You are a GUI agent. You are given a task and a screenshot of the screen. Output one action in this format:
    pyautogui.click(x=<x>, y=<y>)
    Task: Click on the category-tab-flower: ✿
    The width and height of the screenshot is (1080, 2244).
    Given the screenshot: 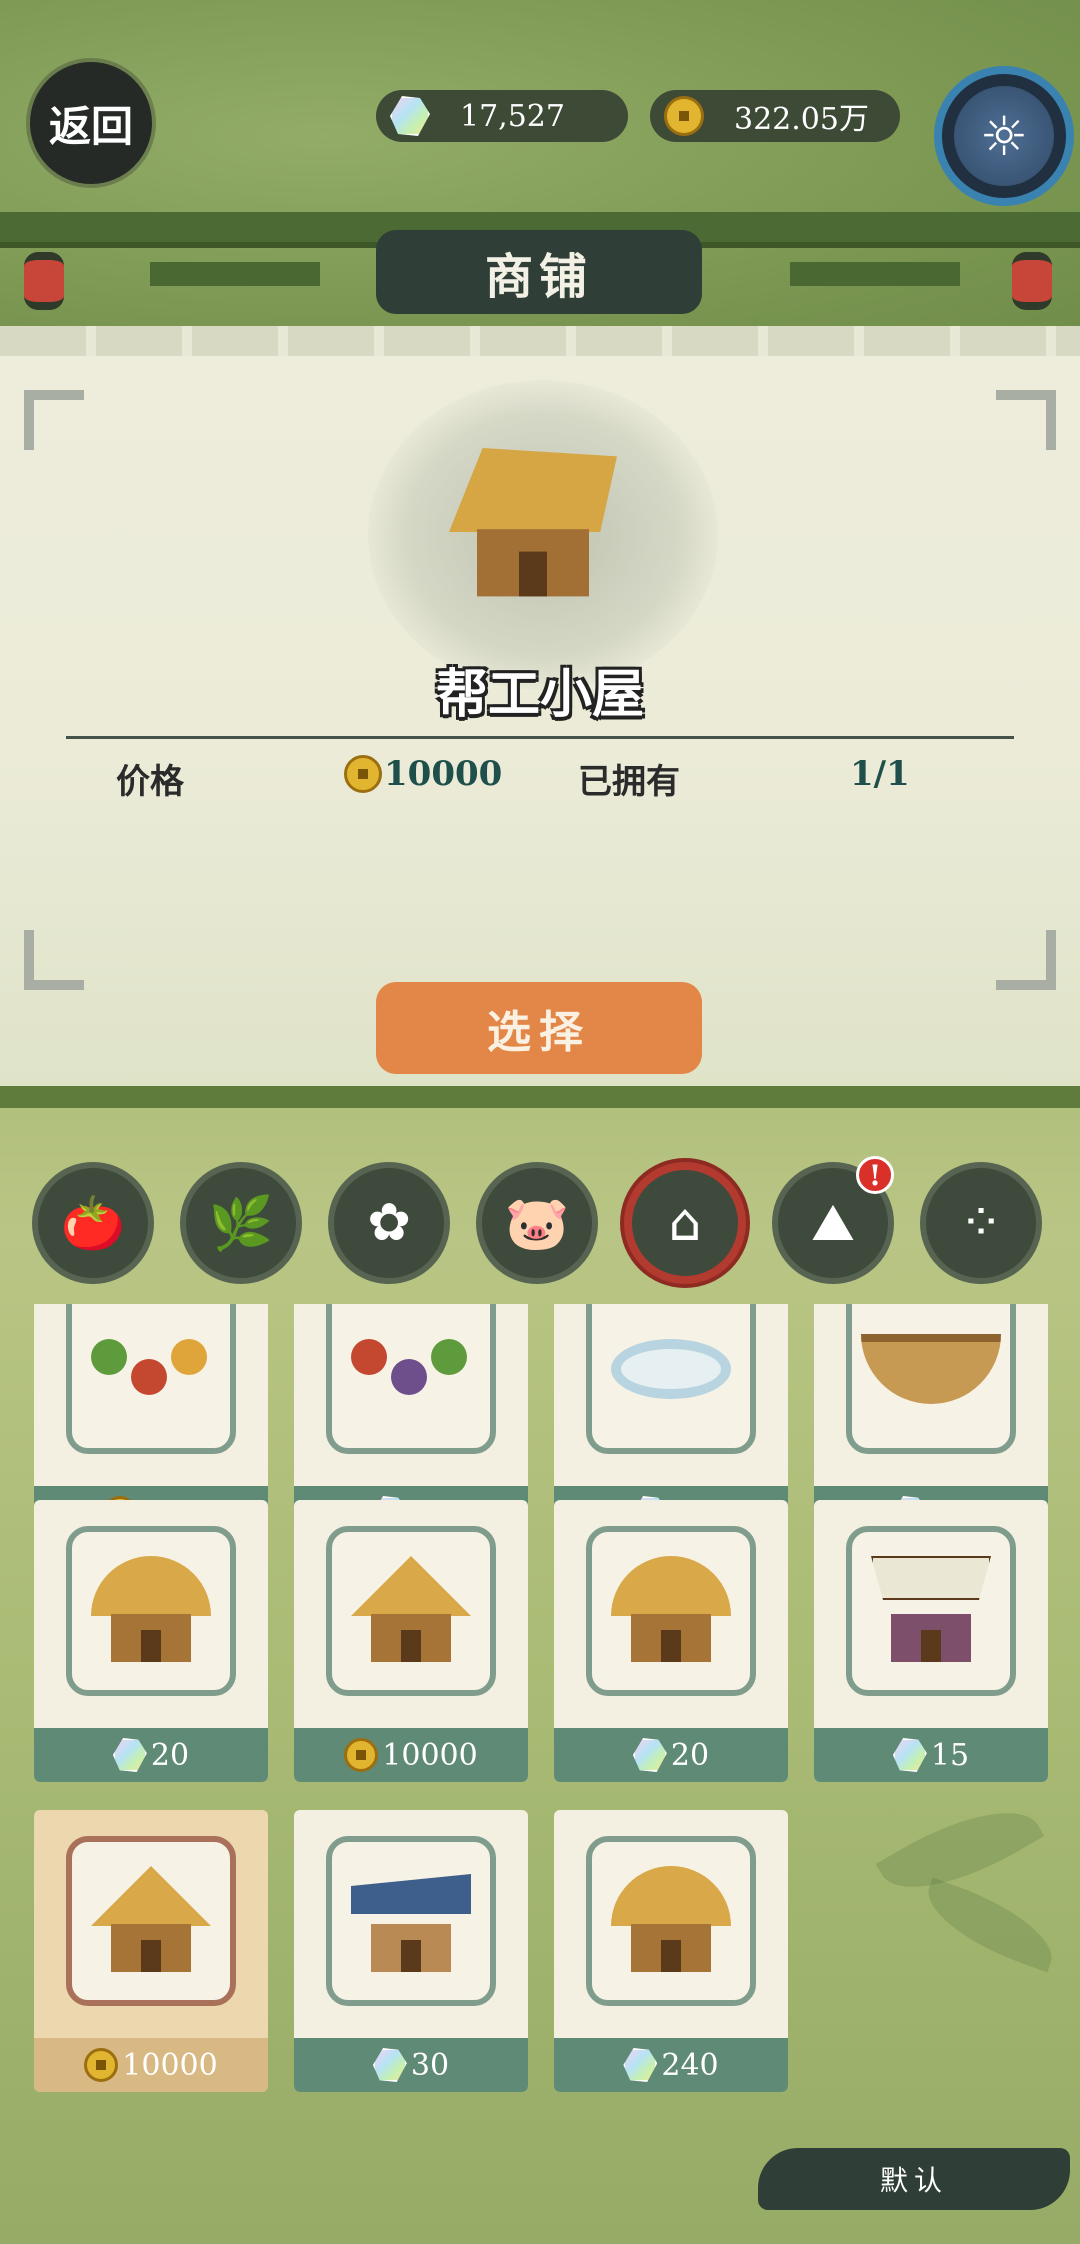 What is the action you would take?
    pyautogui.click(x=389, y=1223)
    